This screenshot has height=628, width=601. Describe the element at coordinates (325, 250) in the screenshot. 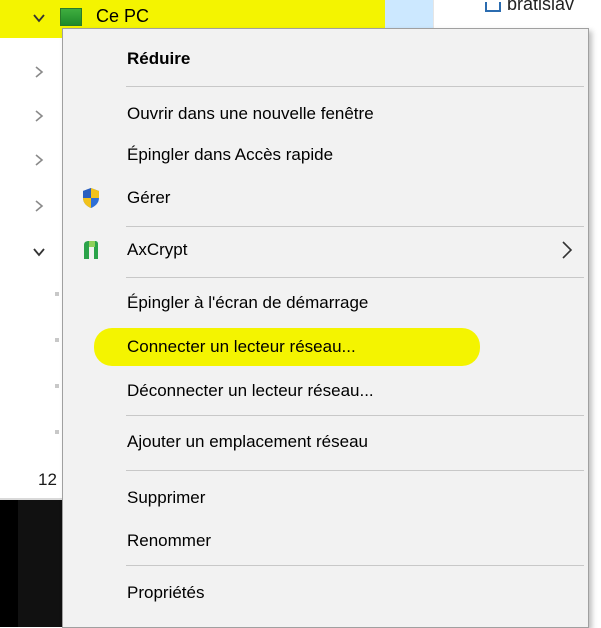

I see `menu-item-axcrypt: AxCrypt` at that location.